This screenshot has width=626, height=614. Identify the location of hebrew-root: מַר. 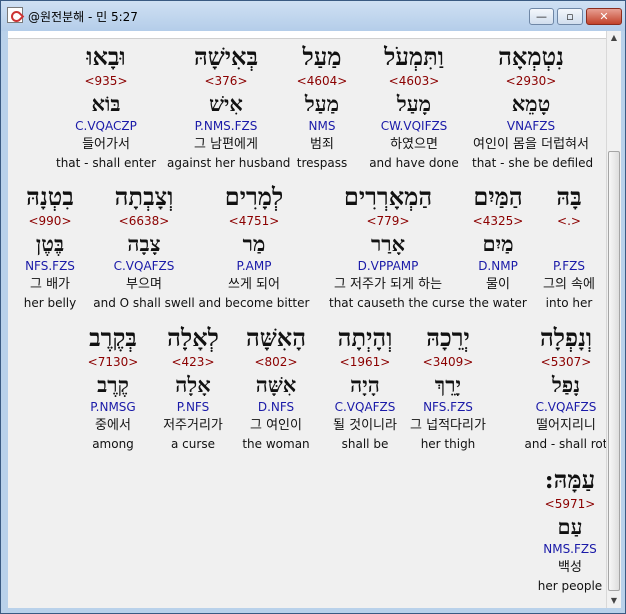
(254, 243).